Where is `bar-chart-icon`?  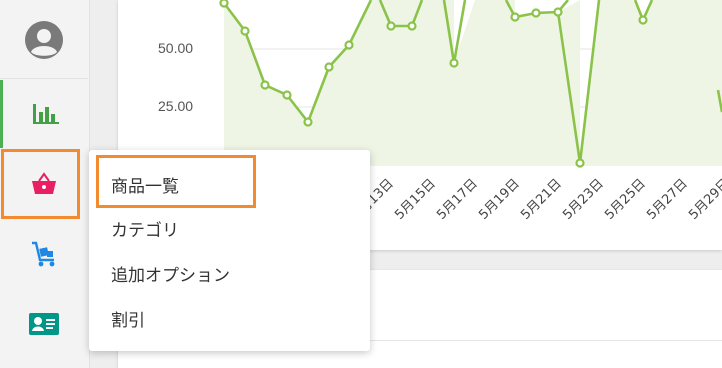
bar-chart-icon is located at coordinates (45, 114).